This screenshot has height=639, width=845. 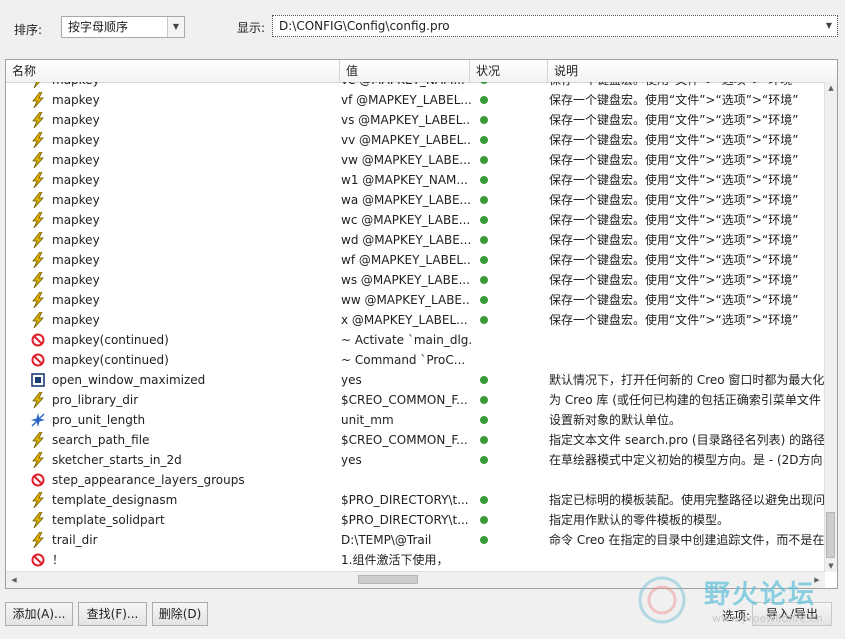 I want to click on option-value: 1.组件激活下使用，, so click(x=406, y=560).